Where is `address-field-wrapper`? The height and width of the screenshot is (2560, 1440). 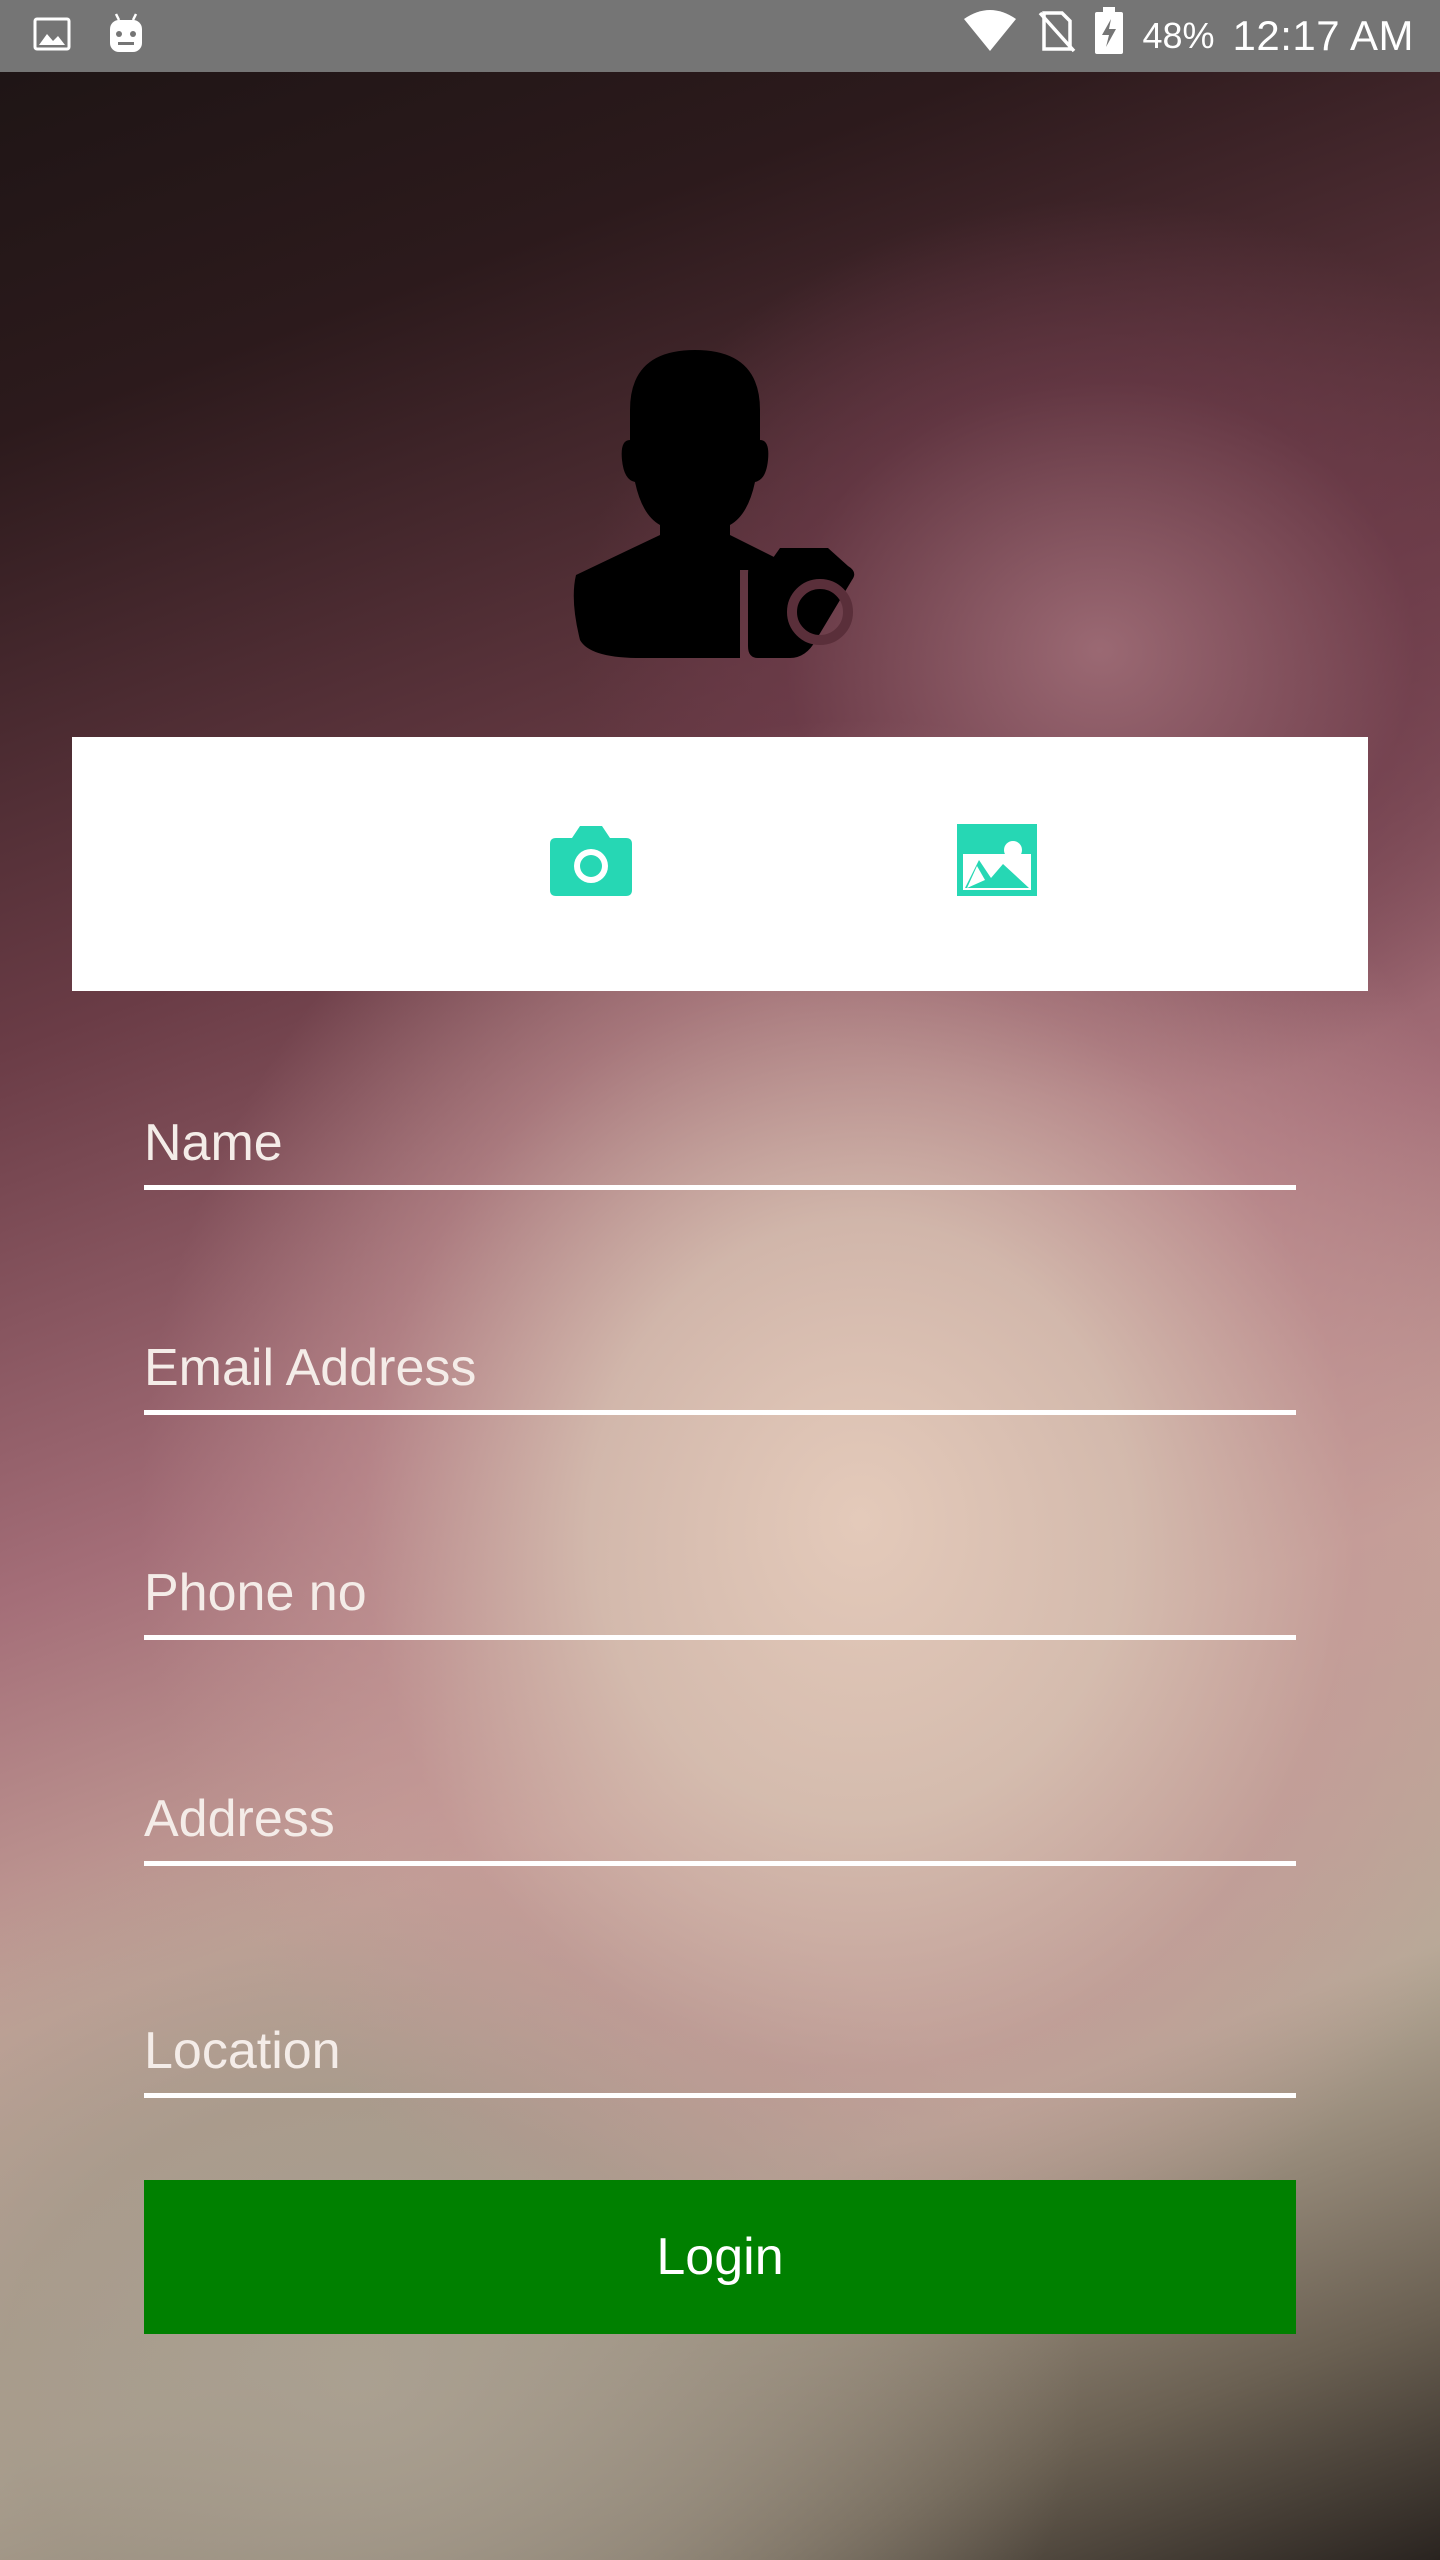 address-field-wrapper is located at coordinates (720, 1801).